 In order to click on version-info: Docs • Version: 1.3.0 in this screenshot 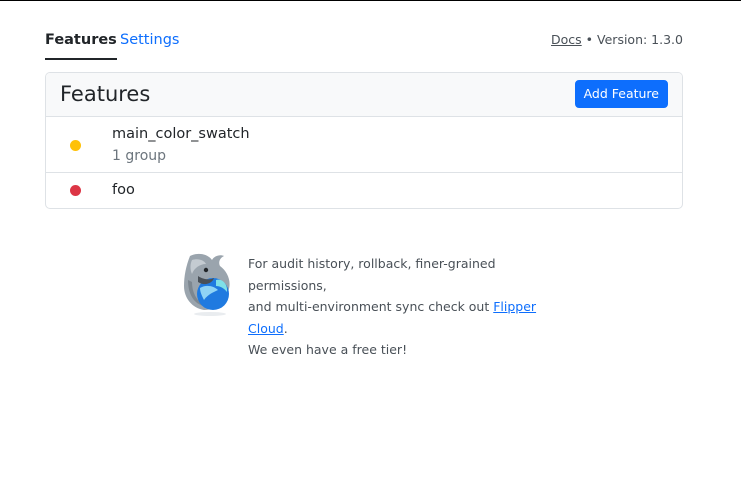, I will do `click(617, 40)`.